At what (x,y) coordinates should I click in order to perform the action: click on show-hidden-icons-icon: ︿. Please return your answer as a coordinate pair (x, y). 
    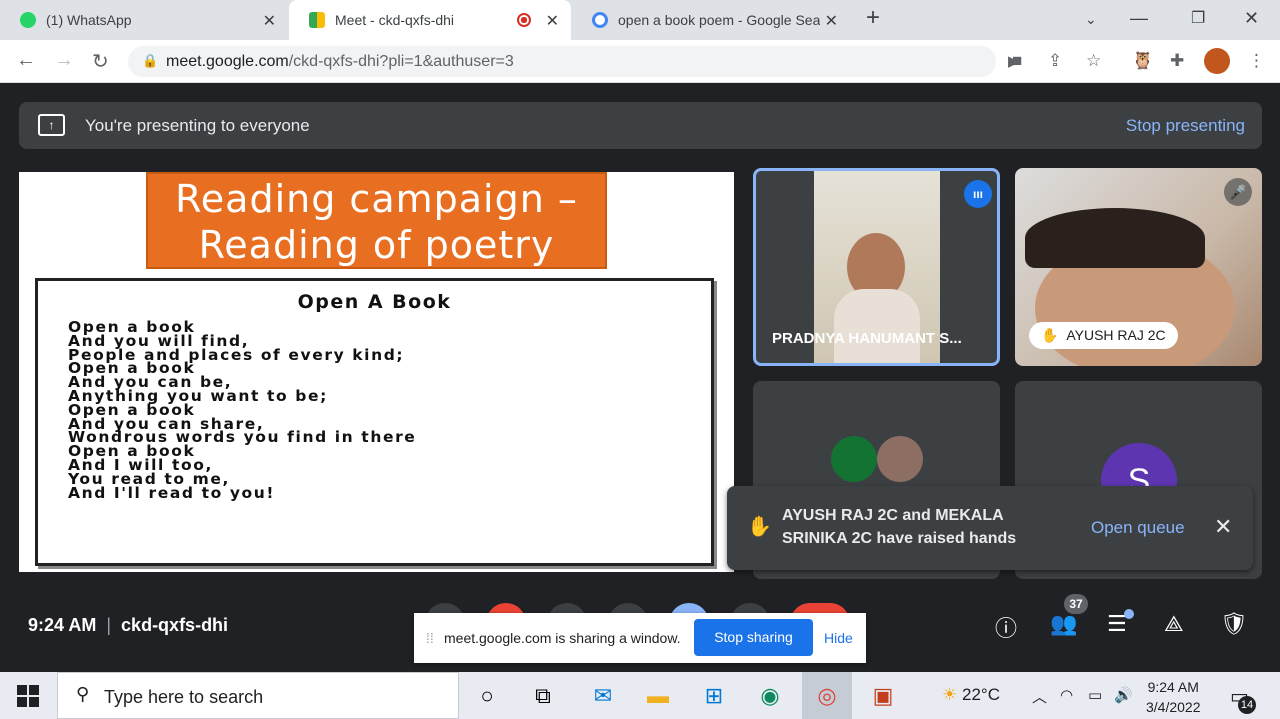
    Looking at the image, I should click on (1039, 696).